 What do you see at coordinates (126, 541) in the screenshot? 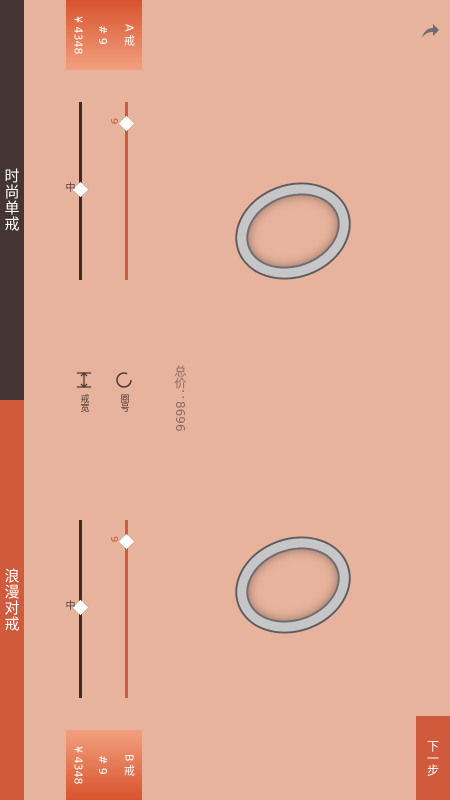
I see `ring-b-size-slider-thumb` at bounding box center [126, 541].